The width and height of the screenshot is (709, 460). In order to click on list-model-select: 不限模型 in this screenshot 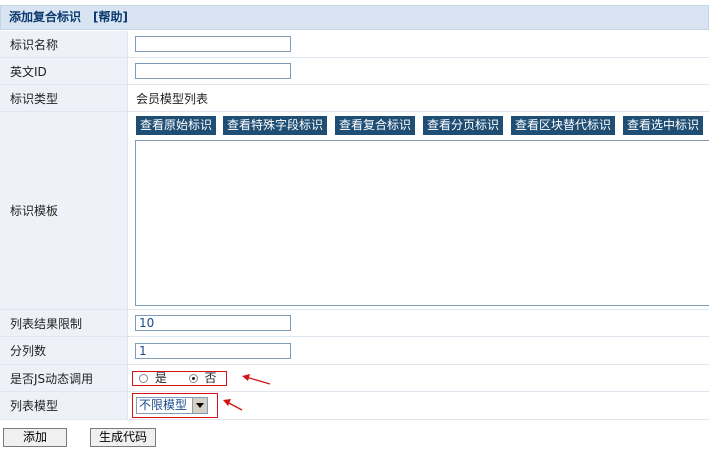, I will do `click(172, 405)`.